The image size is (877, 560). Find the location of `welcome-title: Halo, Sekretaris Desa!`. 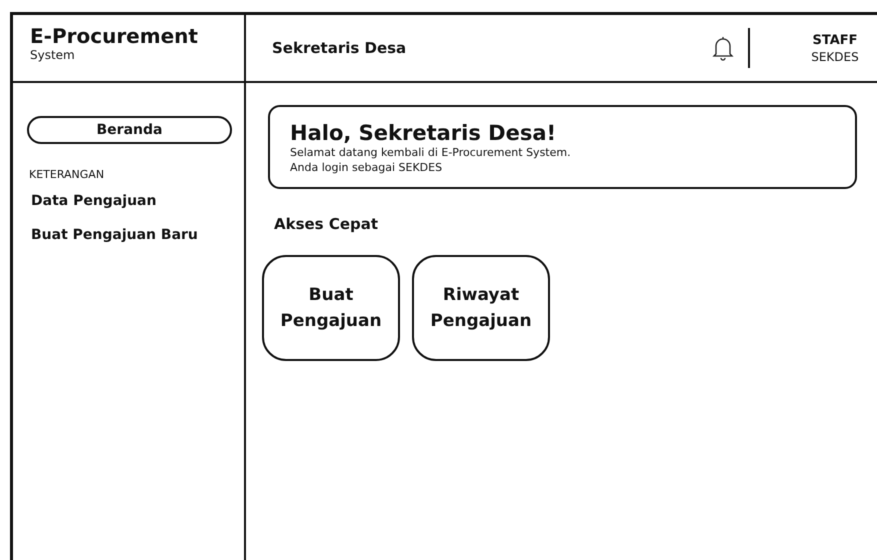

welcome-title: Halo, Sekretaris Desa! is located at coordinates (424, 133).